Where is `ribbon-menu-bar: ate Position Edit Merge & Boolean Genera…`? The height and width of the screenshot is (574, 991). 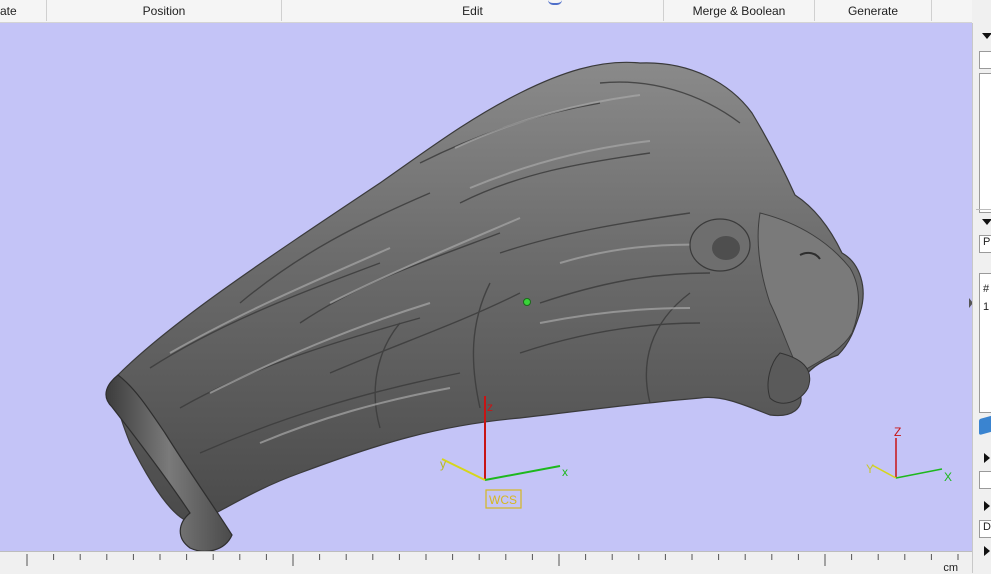 ribbon-menu-bar: ate Position Edit Merge & Boolean Genera… is located at coordinates (486, 11).